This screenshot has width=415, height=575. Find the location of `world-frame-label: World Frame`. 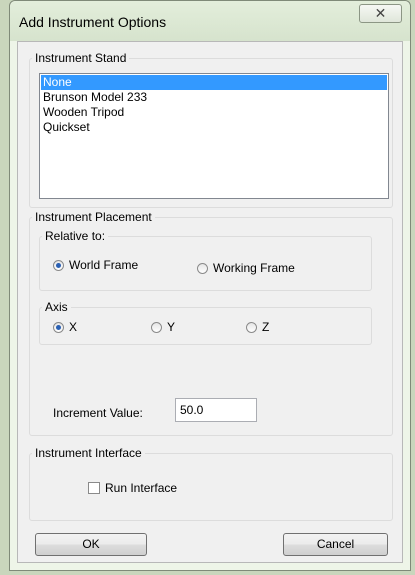

world-frame-label: World Frame is located at coordinates (104, 265).